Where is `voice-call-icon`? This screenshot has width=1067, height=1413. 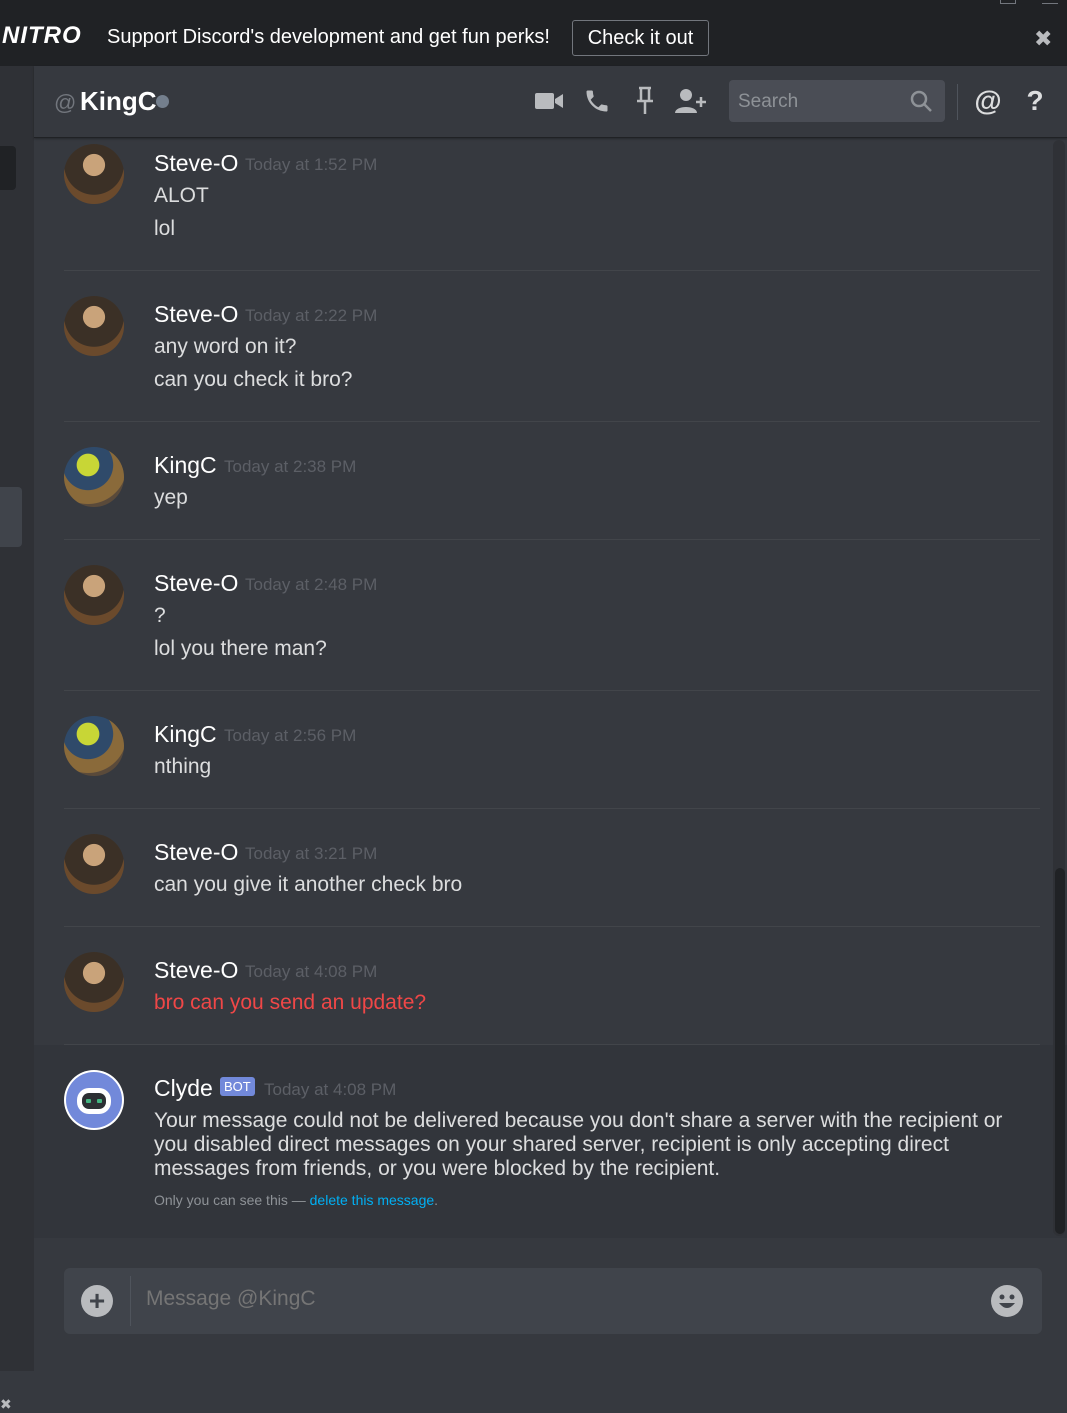 voice-call-icon is located at coordinates (597, 101).